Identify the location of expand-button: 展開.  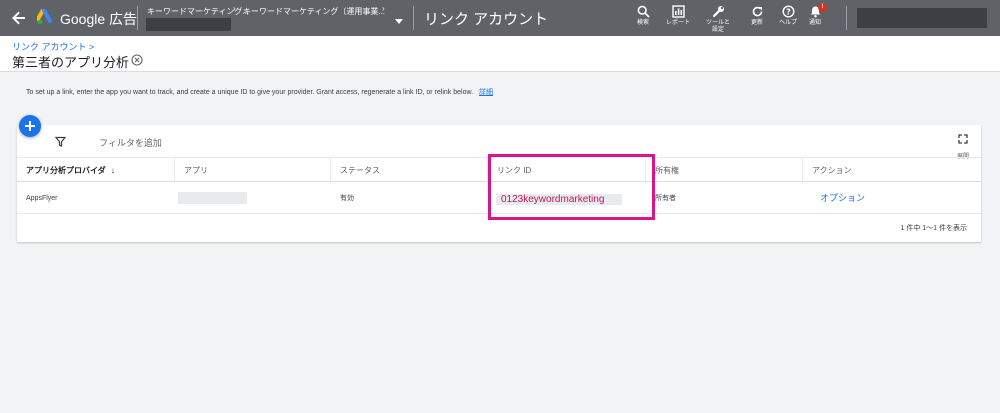
(963, 145).